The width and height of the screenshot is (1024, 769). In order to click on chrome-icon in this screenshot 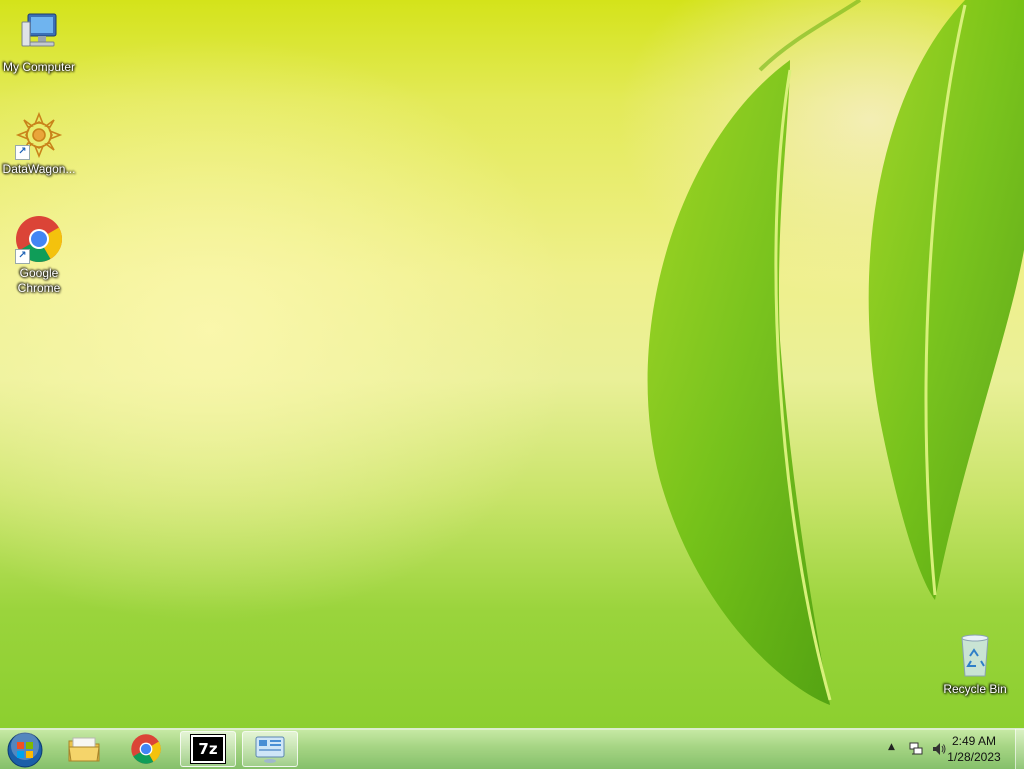, I will do `click(146, 749)`.